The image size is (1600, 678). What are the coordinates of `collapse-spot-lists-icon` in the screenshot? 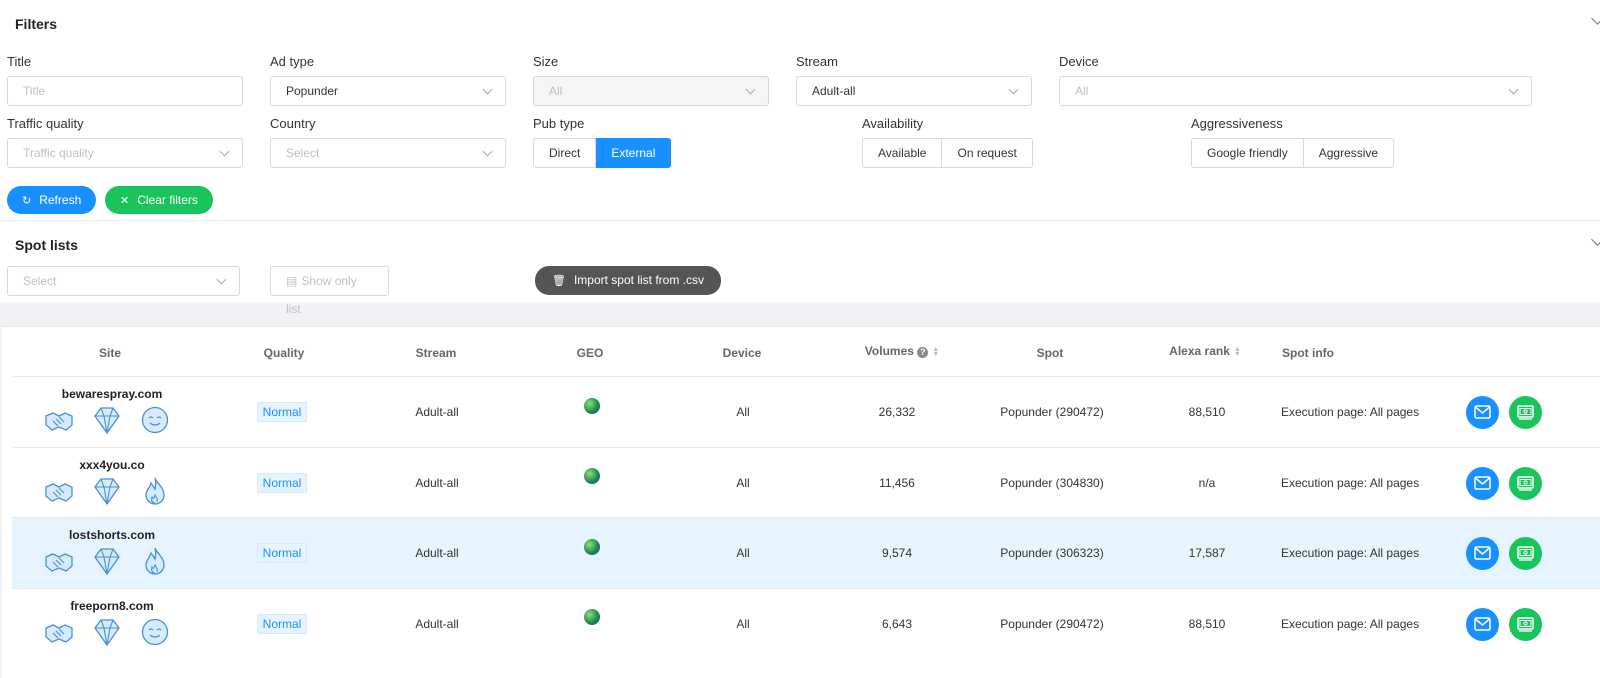 It's located at (1595, 239).